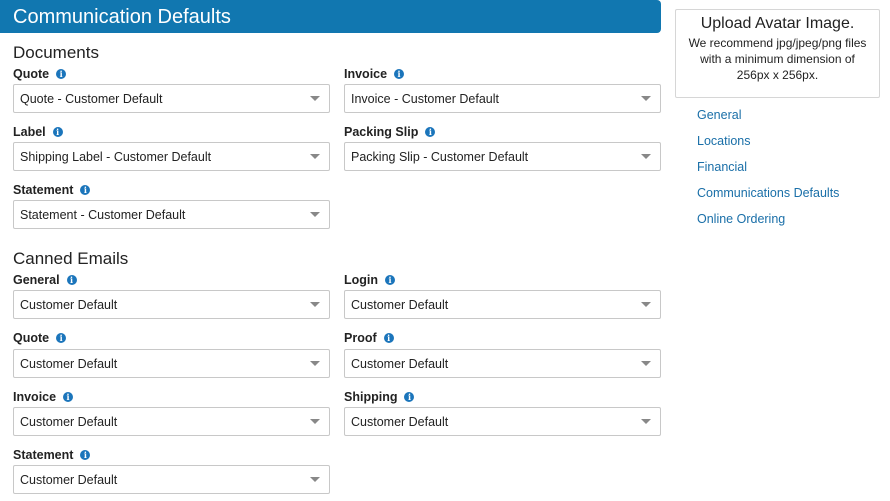 The image size is (890, 501). I want to click on packing-slip-document-label: Packing Slip i, so click(390, 132).